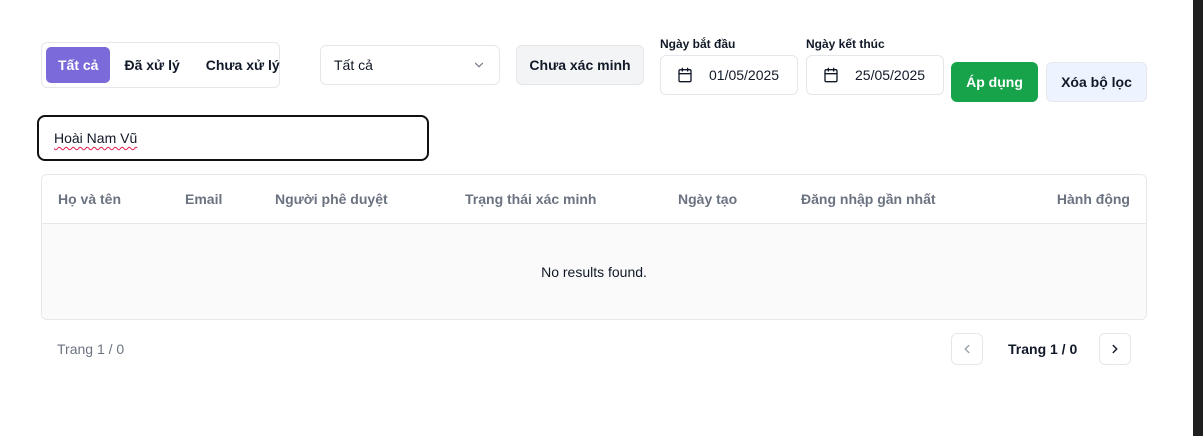 The height and width of the screenshot is (436, 1203). Describe the element at coordinates (1043, 349) in the screenshot. I see `current-page-indicator: Trang 1 / 0` at that location.